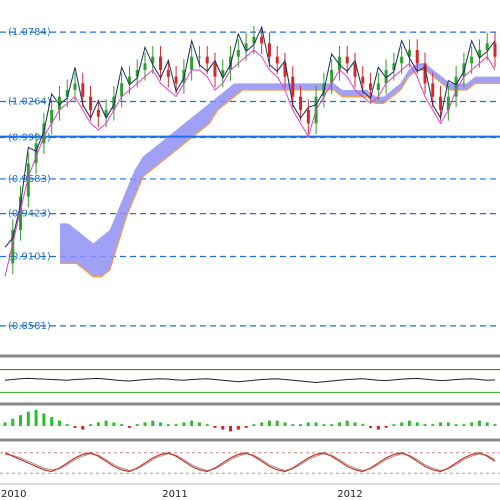 This screenshot has height=500, width=500. I want to click on x-tick-label: 2011, so click(174, 494).